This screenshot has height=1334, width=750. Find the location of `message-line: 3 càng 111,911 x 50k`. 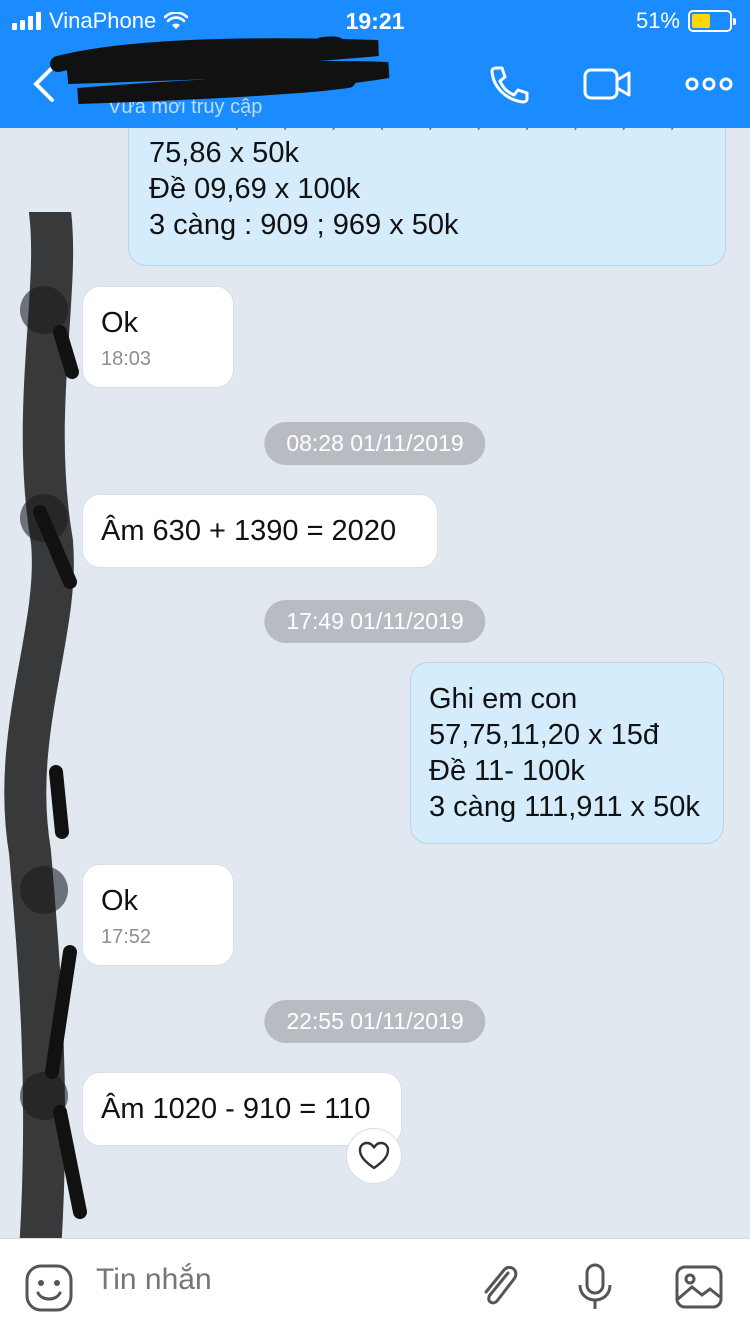

message-line: 3 càng 111,911 x 50k is located at coordinates (564, 807).